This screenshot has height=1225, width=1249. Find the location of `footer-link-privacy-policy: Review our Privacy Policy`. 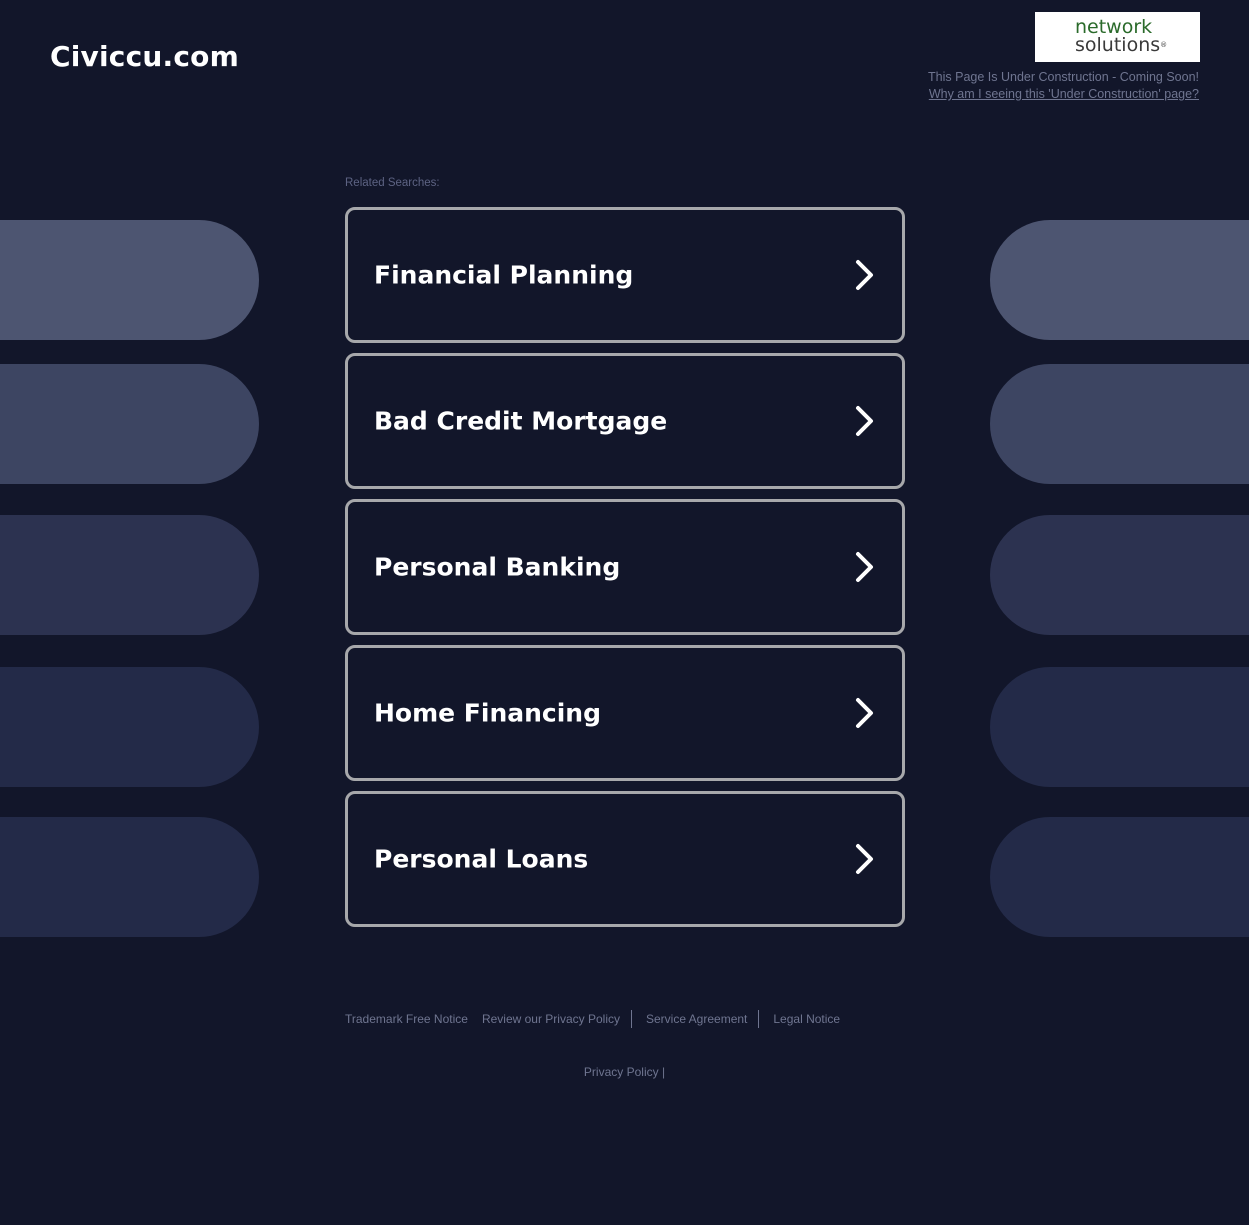

footer-link-privacy-policy: Review our Privacy Policy is located at coordinates (551, 1019).